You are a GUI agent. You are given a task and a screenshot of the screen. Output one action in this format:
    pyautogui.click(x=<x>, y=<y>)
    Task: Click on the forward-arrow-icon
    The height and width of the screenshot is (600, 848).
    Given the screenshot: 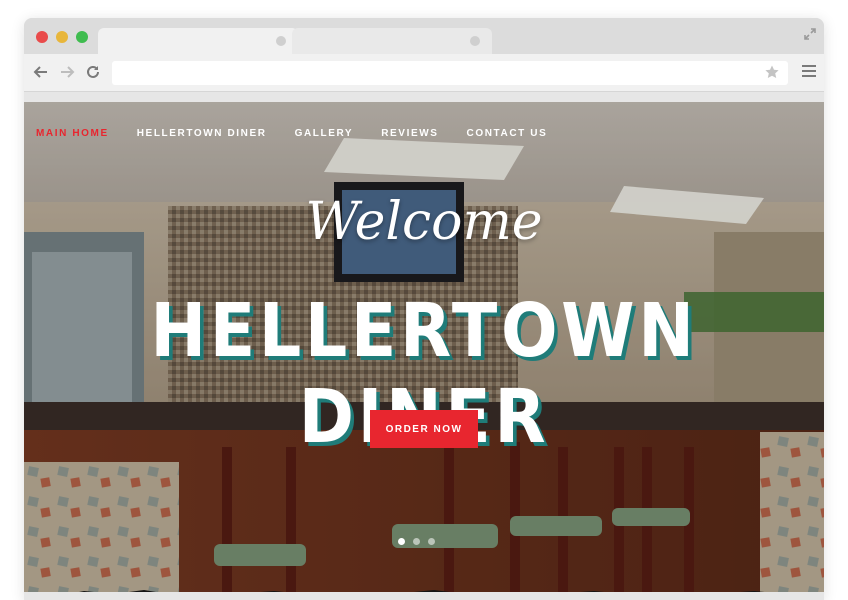 What is the action you would take?
    pyautogui.click(x=67, y=72)
    